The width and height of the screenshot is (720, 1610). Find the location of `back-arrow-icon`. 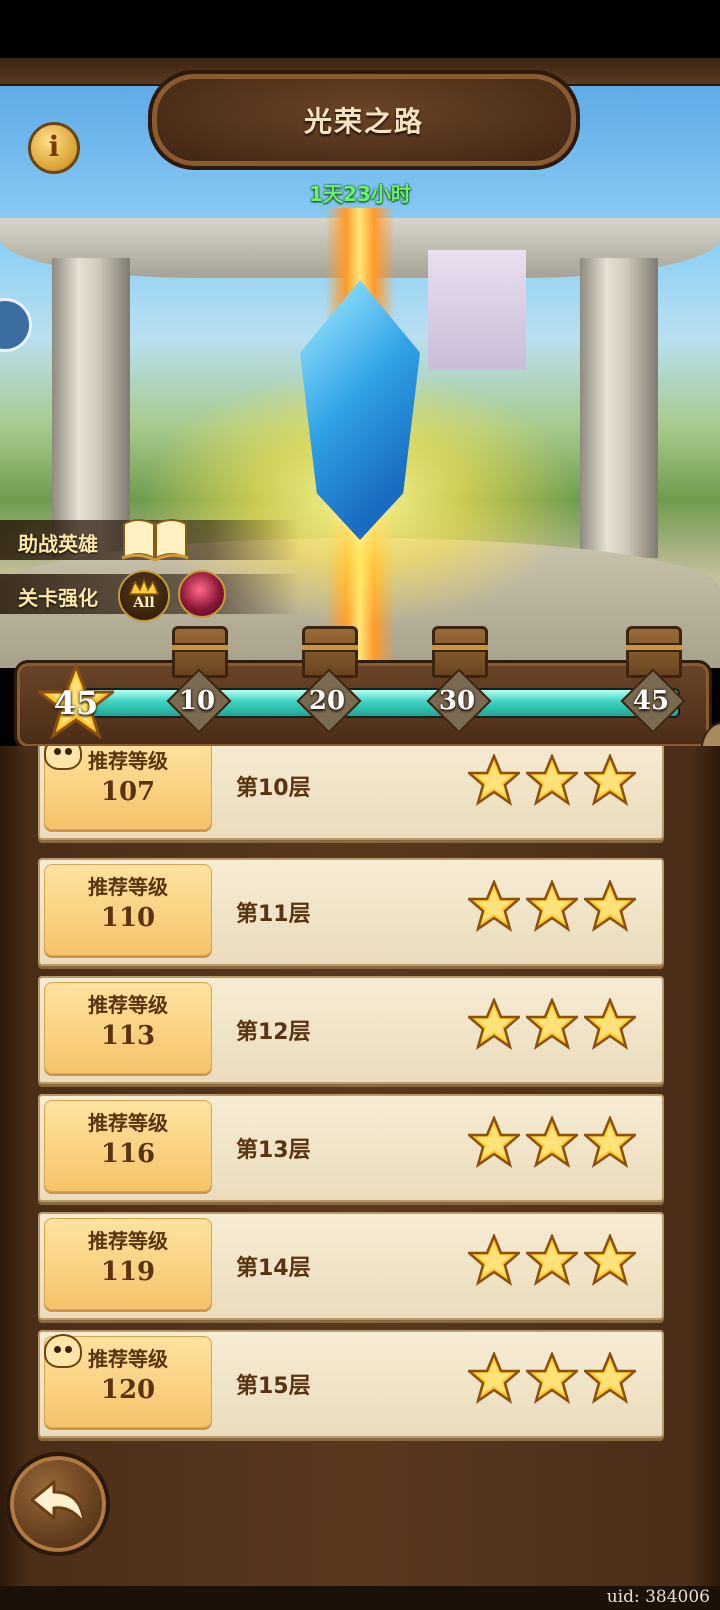

back-arrow-icon is located at coordinates (58, 1503).